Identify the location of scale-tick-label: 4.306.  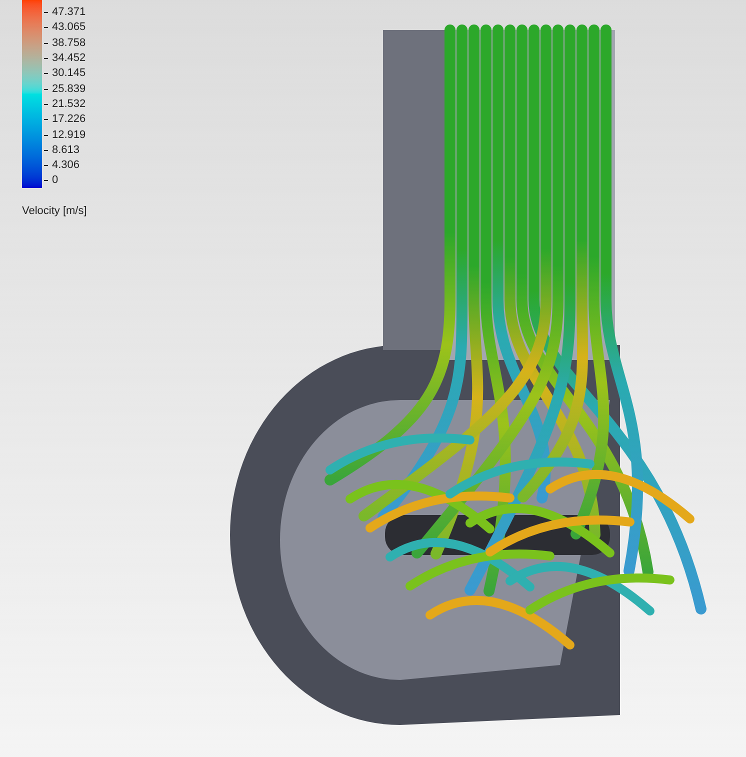
(66, 166).